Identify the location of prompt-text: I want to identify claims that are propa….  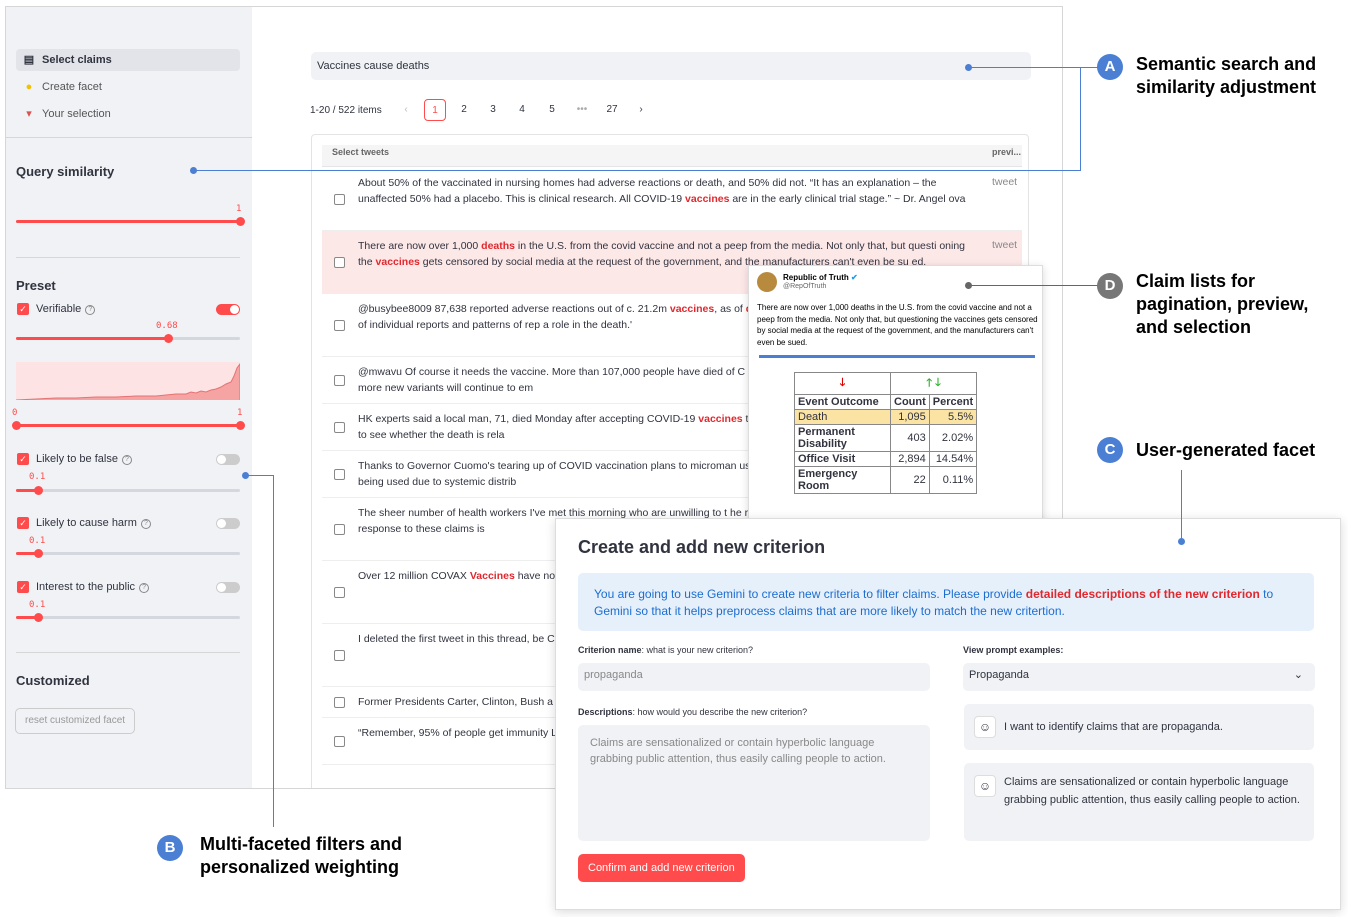
(1113, 727).